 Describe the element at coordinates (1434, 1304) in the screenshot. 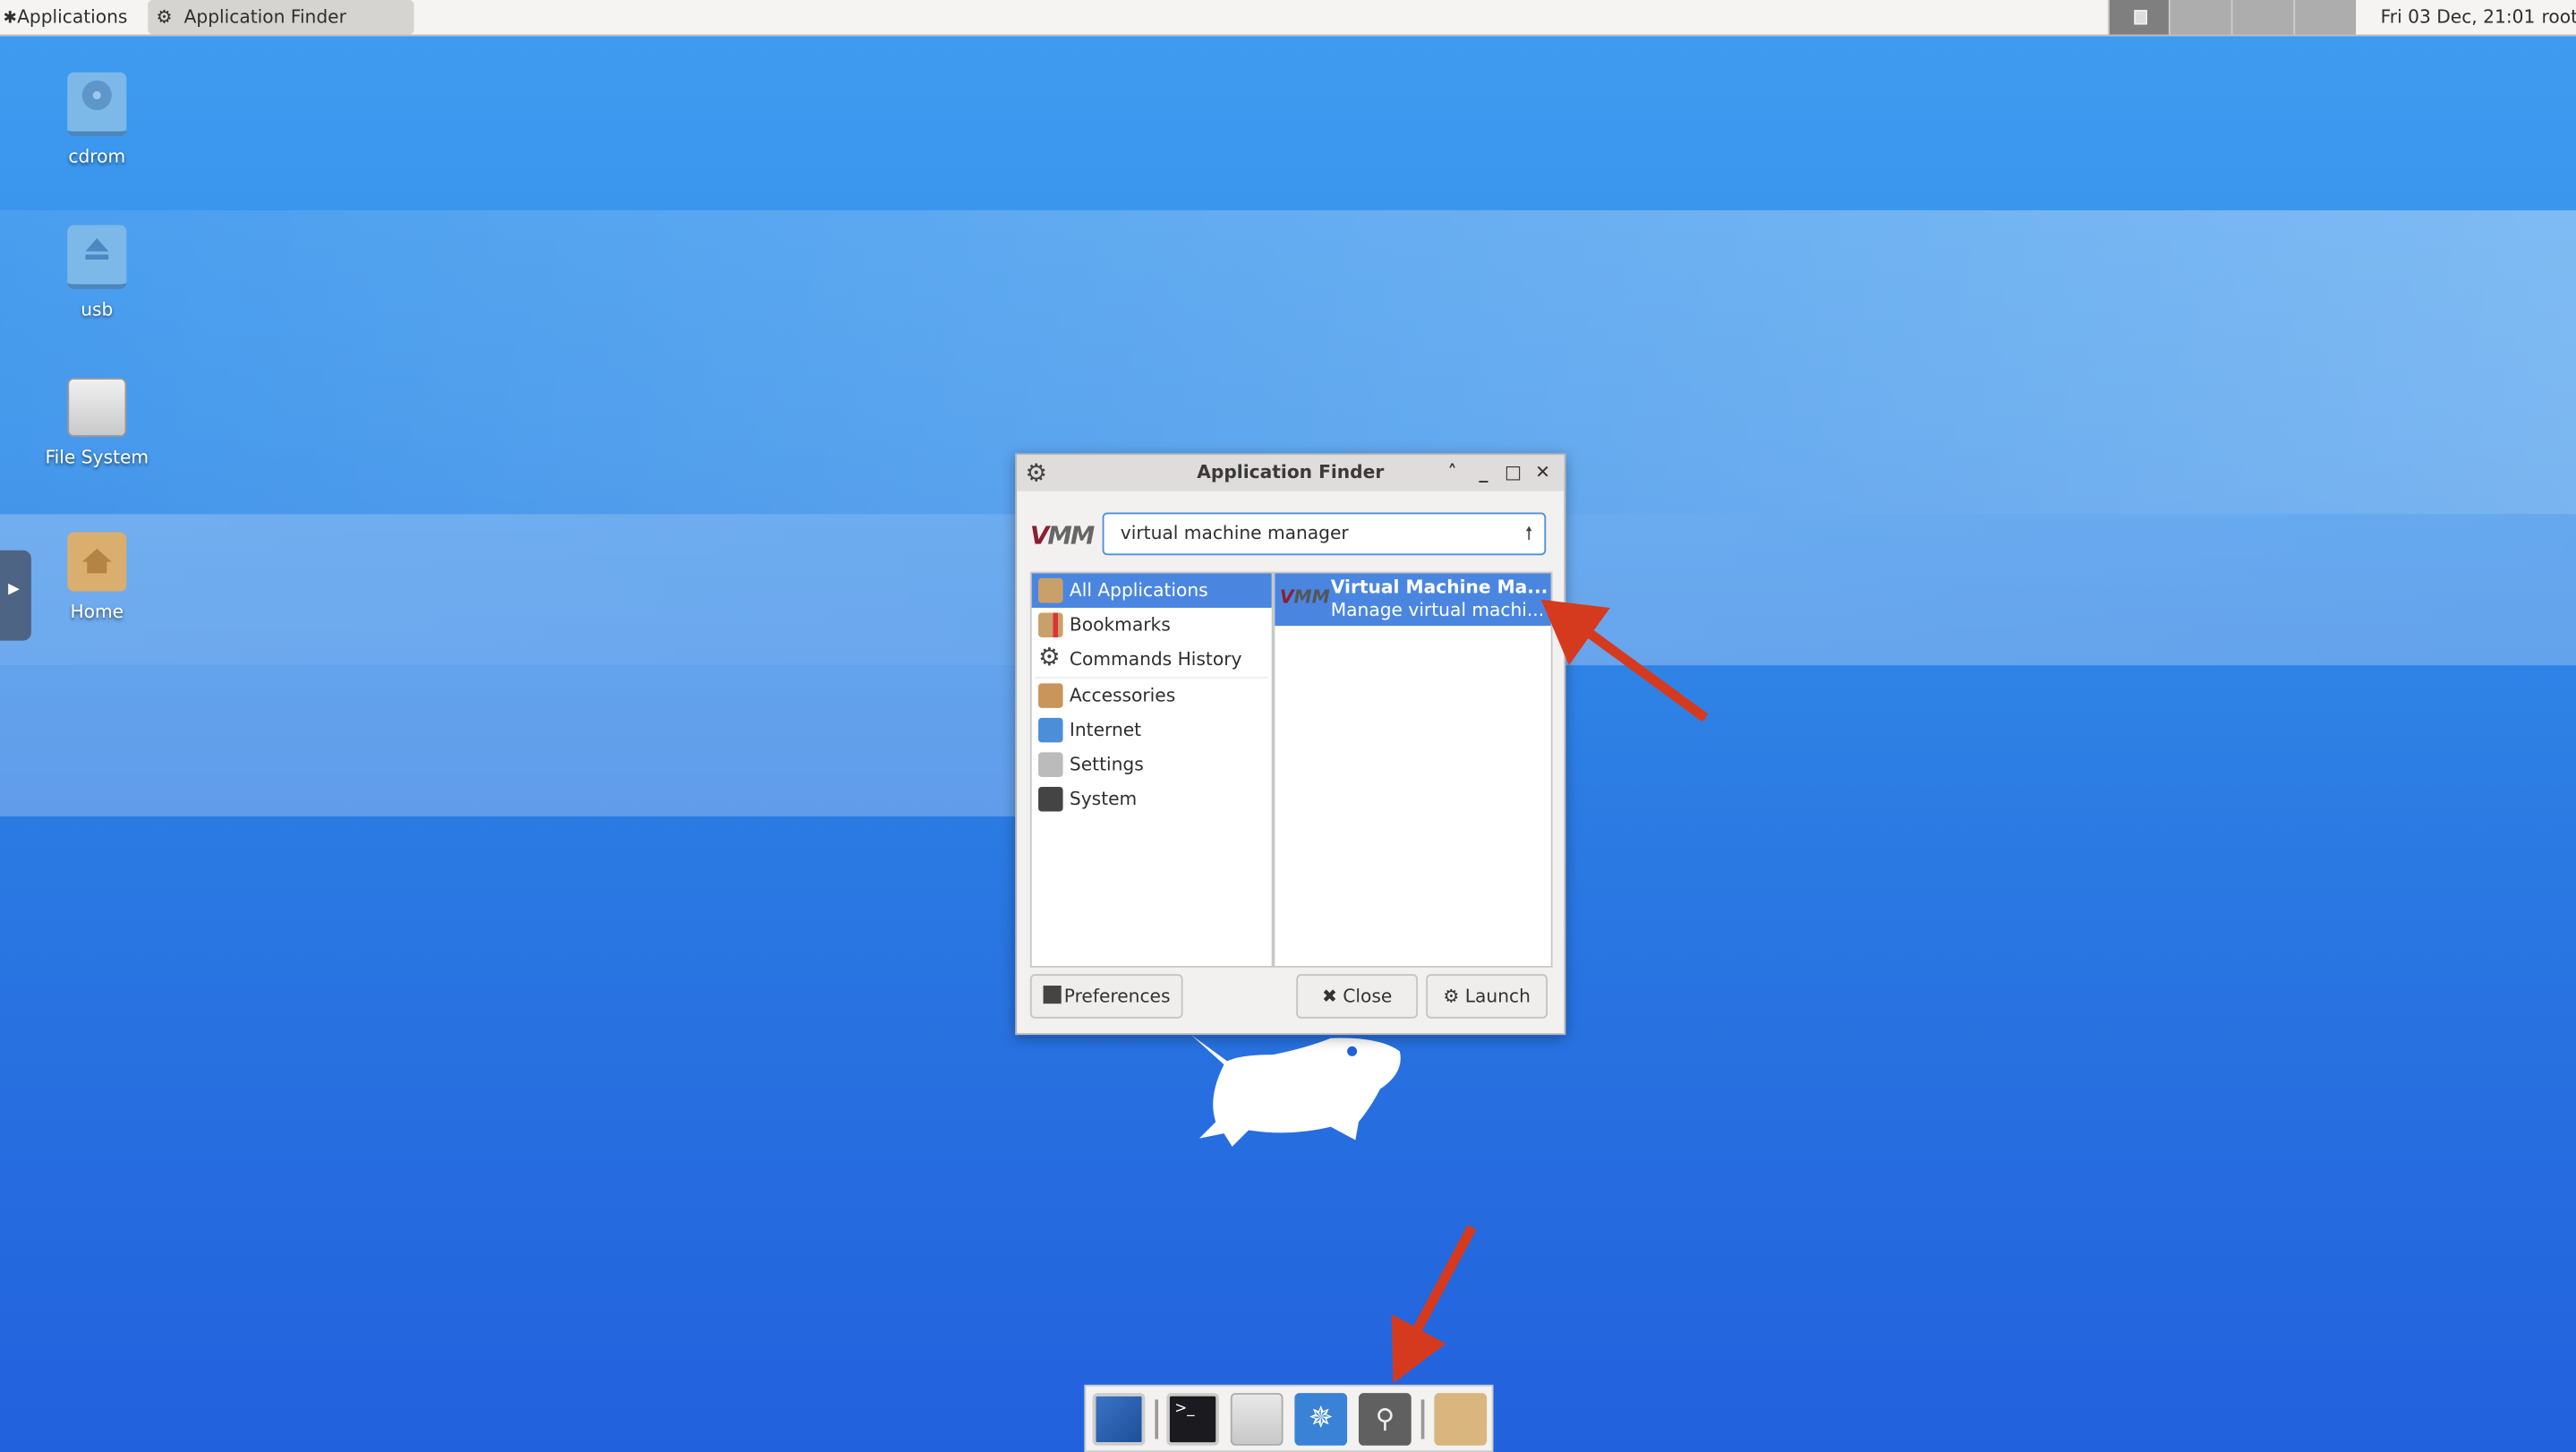

I see `arrow-to-dock-search` at that location.